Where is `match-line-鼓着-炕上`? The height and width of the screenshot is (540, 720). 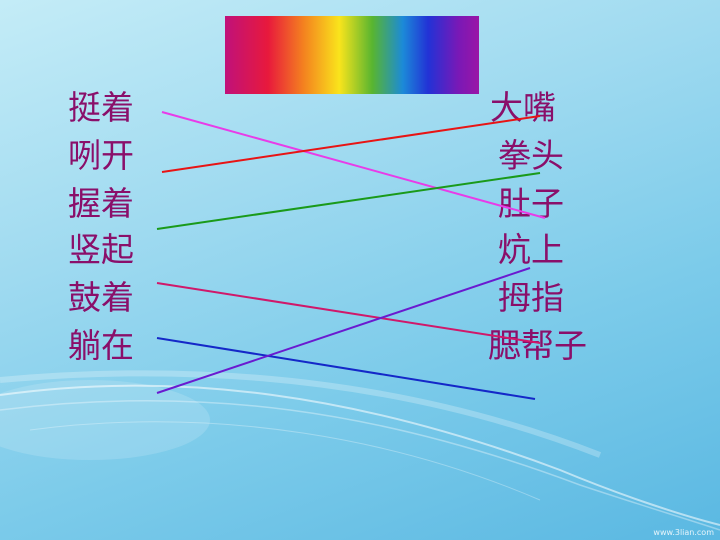
match-line-鼓着-炕上 is located at coordinates (346, 368).